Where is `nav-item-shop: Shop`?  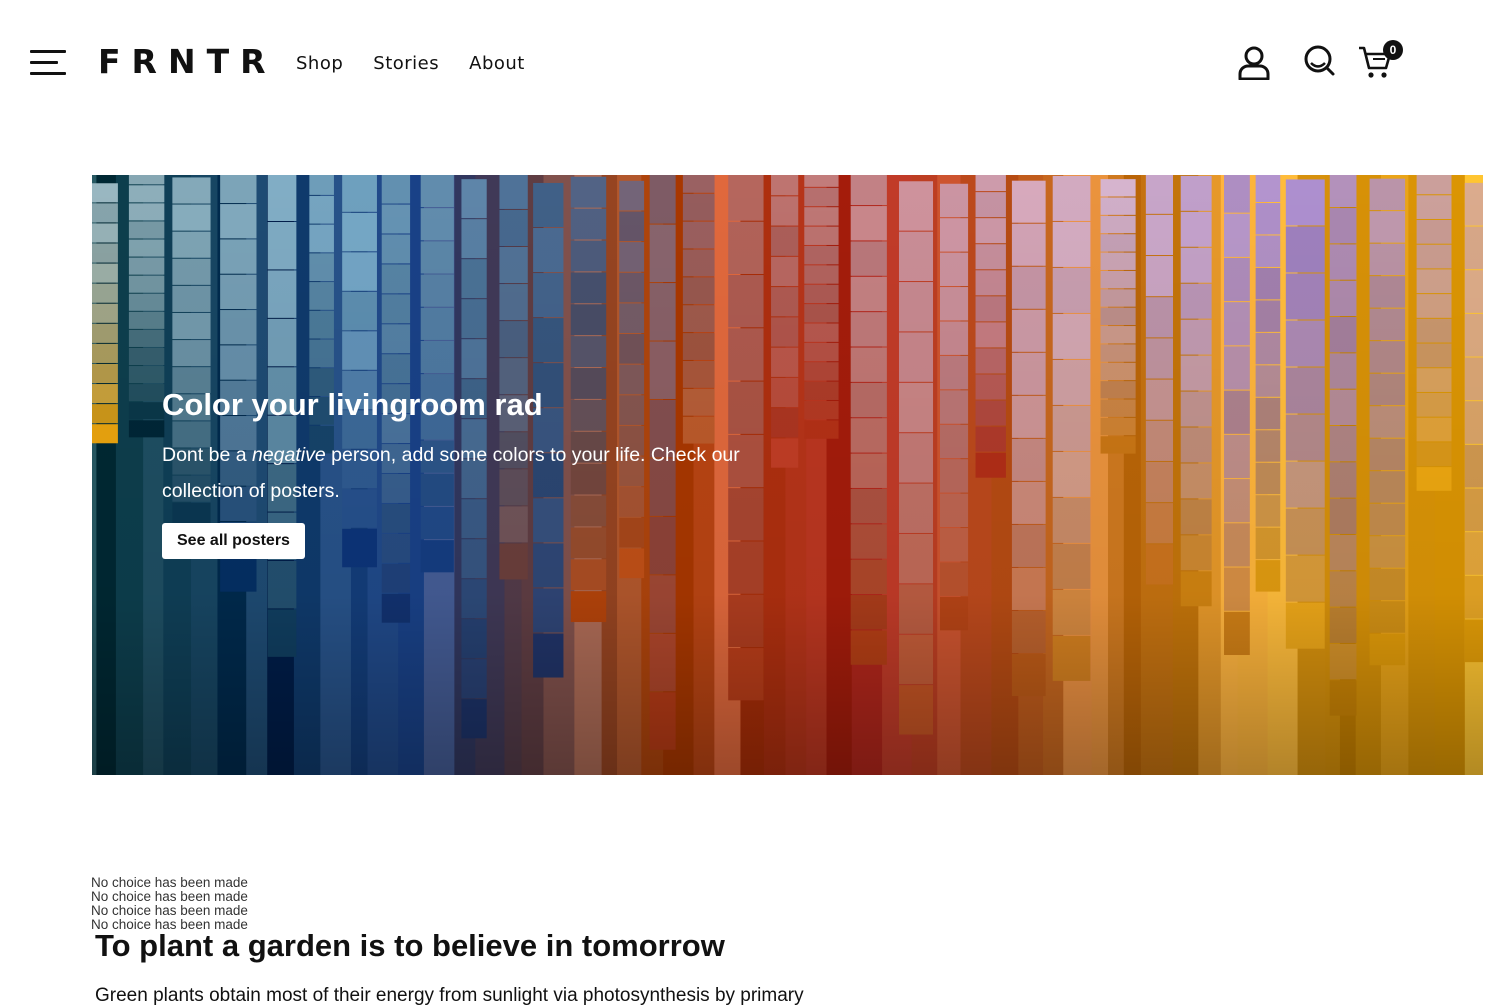 nav-item-shop: Shop is located at coordinates (319, 63).